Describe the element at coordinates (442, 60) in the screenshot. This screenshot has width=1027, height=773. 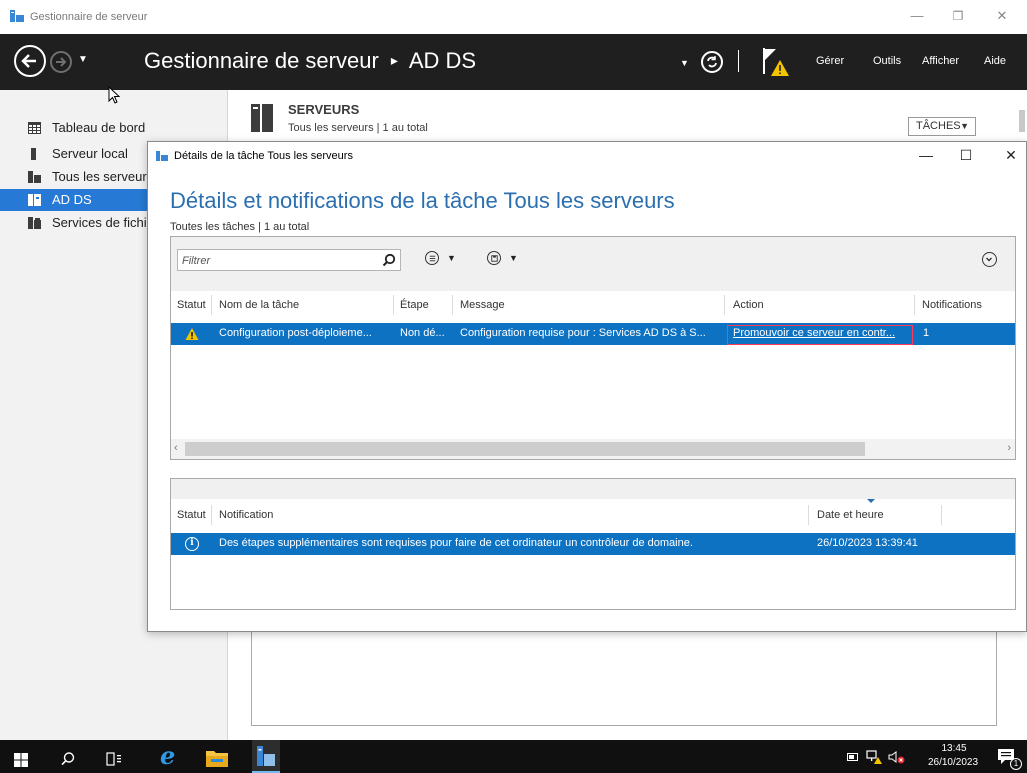
I see `breadcrumb-current: AD DS` at that location.